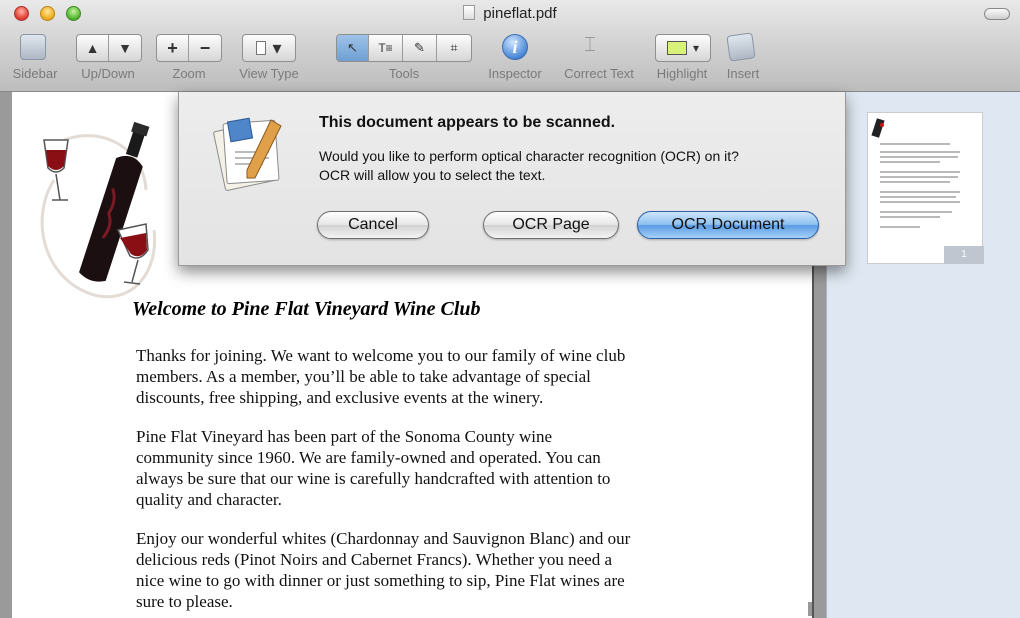 The image size is (1020, 618). What do you see at coordinates (925, 188) in the screenshot?
I see `page-thumbnail` at bounding box center [925, 188].